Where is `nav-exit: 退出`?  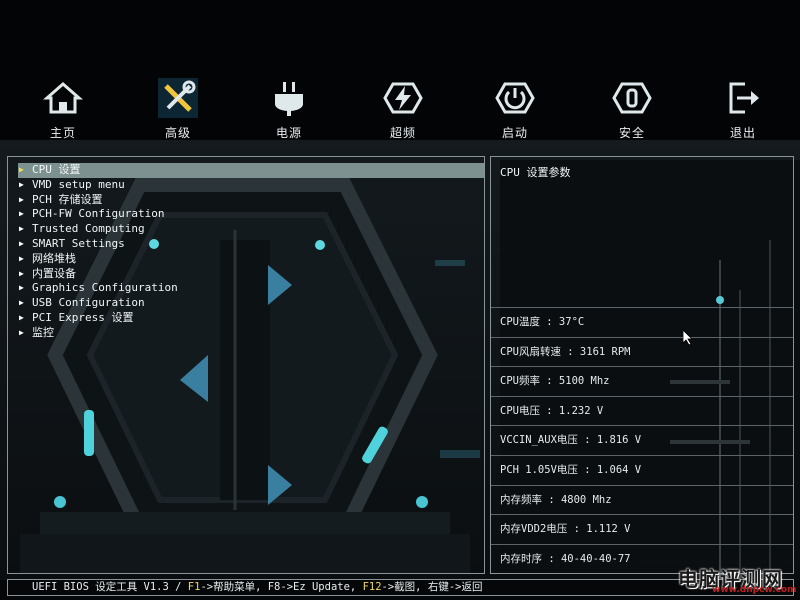 nav-exit: 退出 is located at coordinates (743, 112).